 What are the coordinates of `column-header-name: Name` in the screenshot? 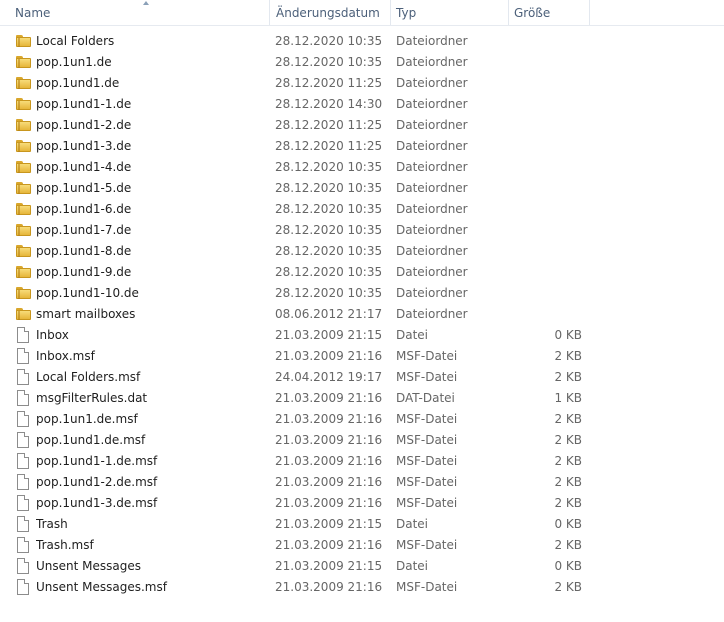 It's located at (140, 12).